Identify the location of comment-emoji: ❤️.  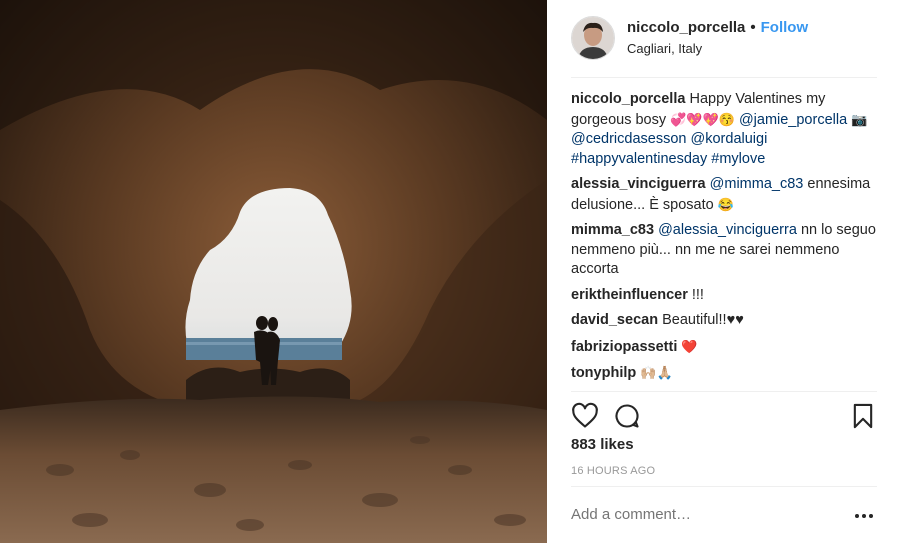
(689, 346).